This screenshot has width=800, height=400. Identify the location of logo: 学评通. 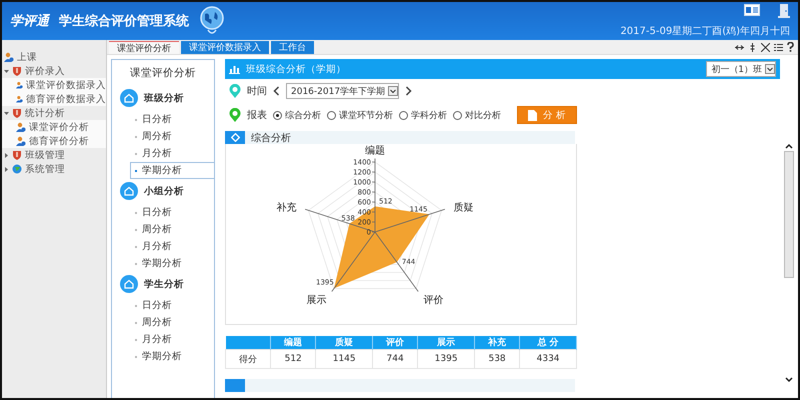
(29, 21).